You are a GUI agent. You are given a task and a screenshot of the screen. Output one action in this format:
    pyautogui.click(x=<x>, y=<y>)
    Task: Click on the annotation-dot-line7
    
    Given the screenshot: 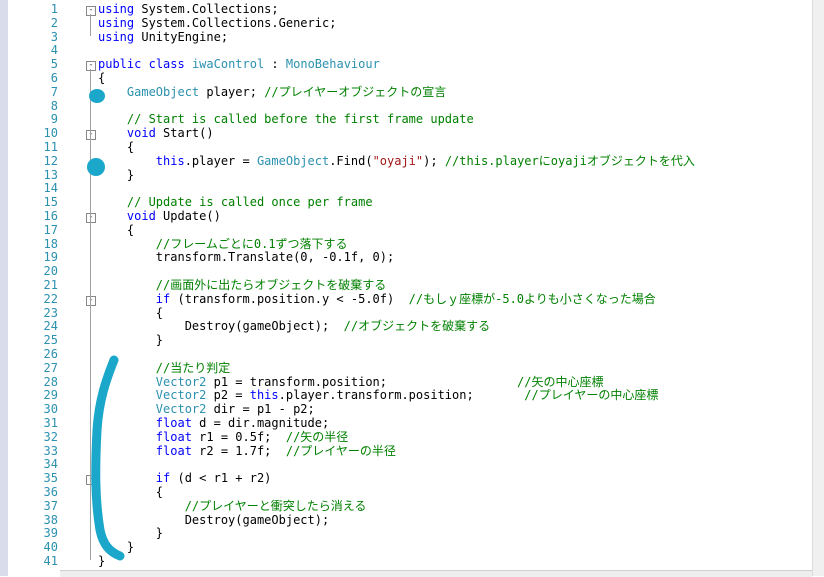 What is the action you would take?
    pyautogui.click(x=97, y=96)
    